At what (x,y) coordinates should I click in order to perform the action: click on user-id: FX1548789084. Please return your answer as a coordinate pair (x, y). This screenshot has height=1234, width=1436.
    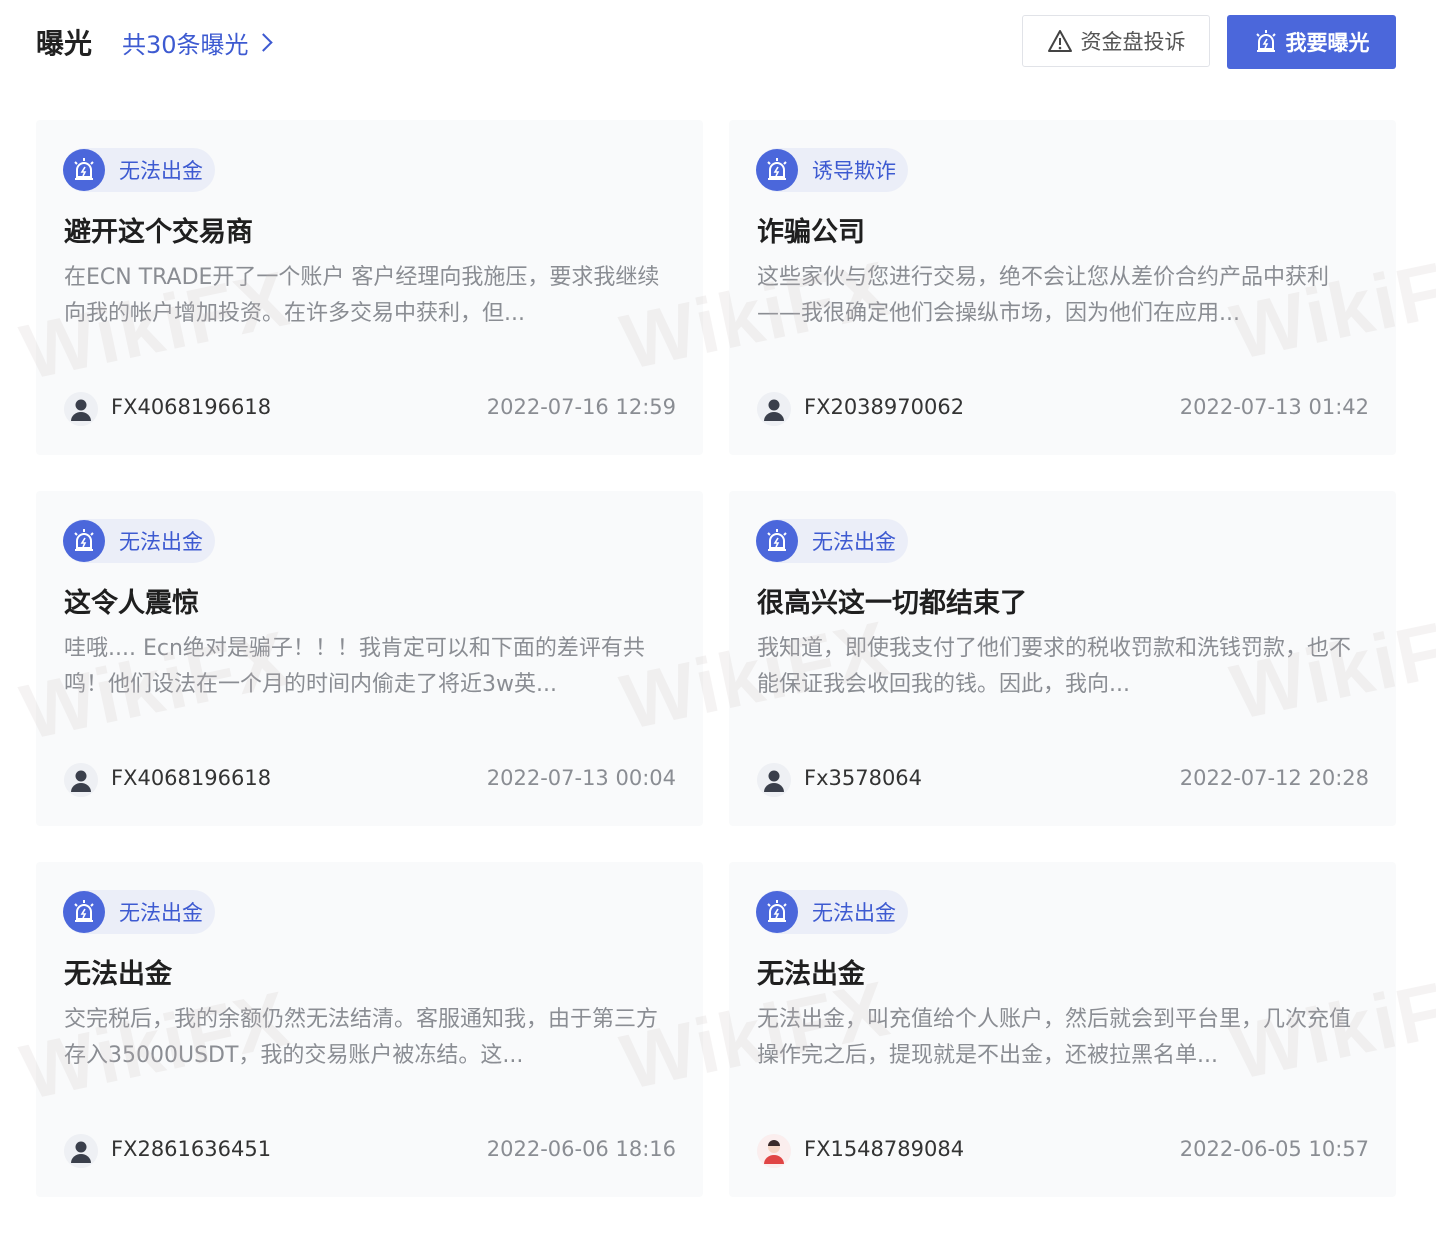
    Looking at the image, I should click on (884, 1149).